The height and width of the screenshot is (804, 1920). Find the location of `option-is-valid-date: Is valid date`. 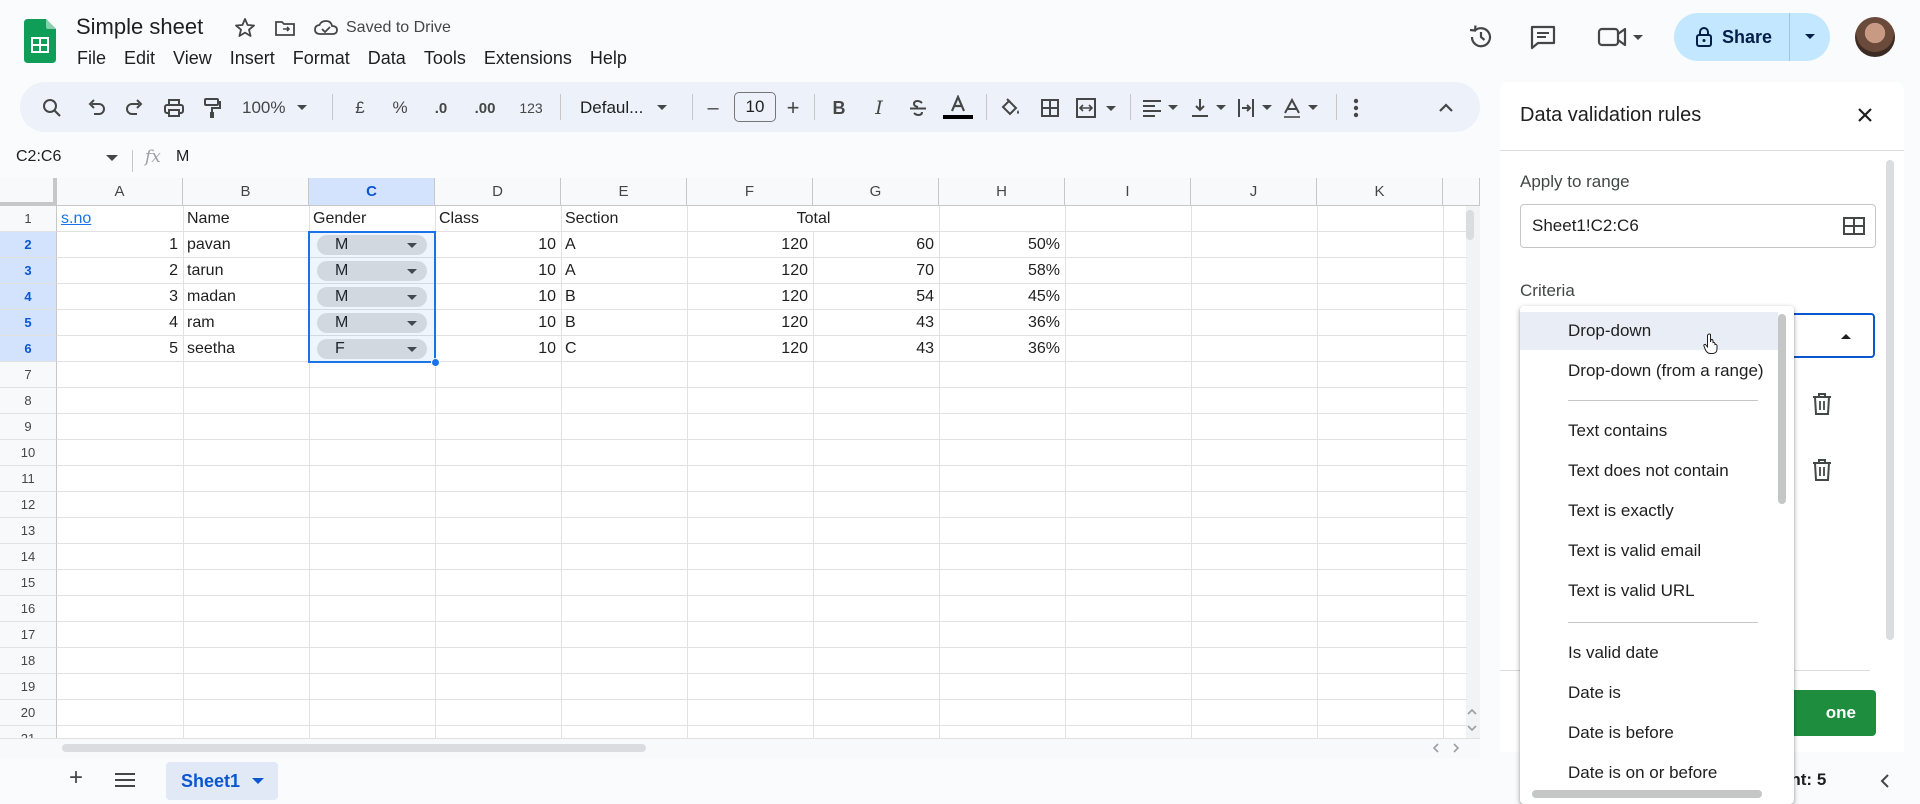

option-is-valid-date: Is valid date is located at coordinates (1649, 653).